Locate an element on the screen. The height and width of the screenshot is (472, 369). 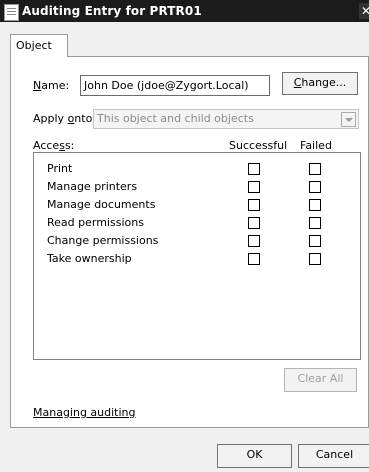
access-label-b: s: is located at coordinates (69, 145).